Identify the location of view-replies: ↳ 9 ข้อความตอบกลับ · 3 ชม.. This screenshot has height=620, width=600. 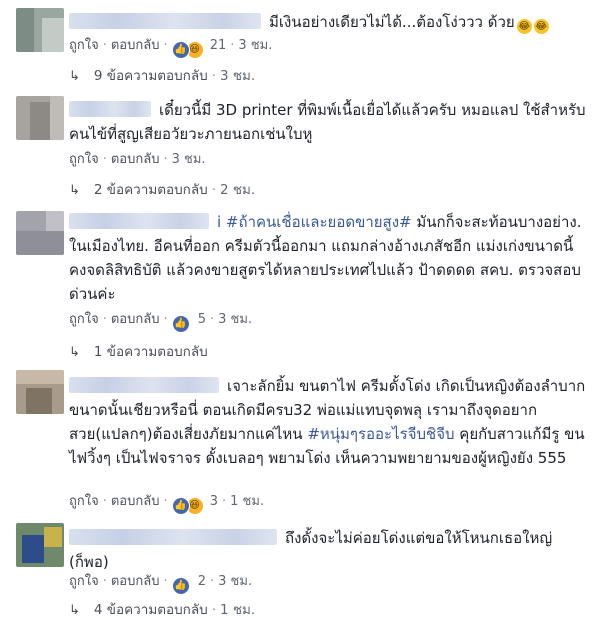
(162, 76).